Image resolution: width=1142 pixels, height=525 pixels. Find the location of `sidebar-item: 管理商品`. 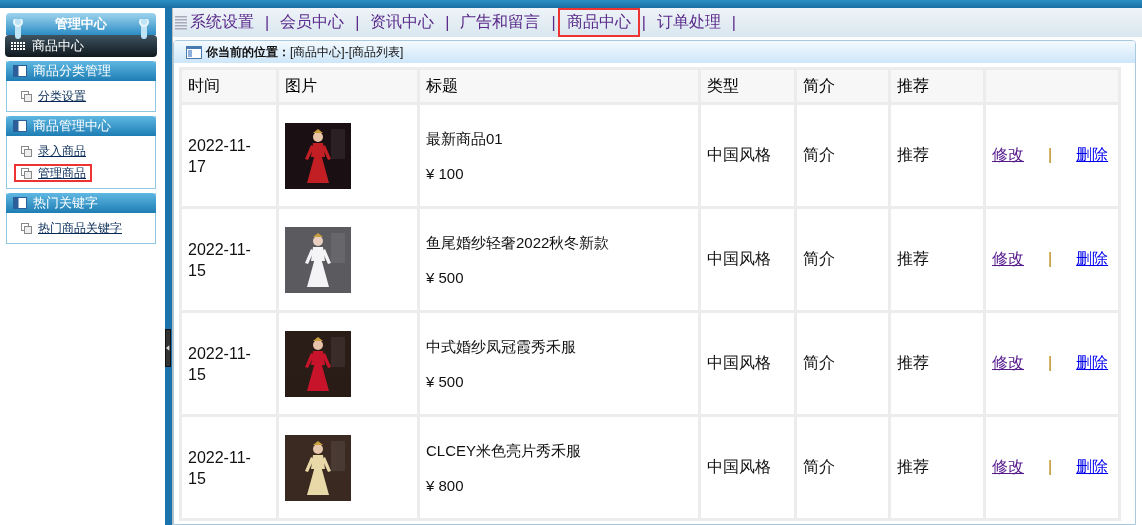

sidebar-item: 管理商品 is located at coordinates (53, 173).